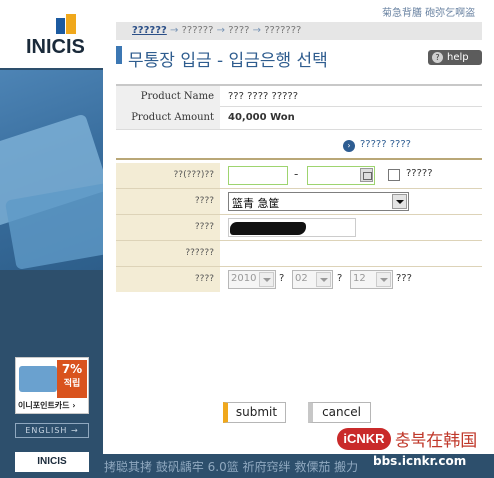 The image size is (494, 478). Describe the element at coordinates (437, 57) in the screenshot. I see `help-icon: ?` at that location.